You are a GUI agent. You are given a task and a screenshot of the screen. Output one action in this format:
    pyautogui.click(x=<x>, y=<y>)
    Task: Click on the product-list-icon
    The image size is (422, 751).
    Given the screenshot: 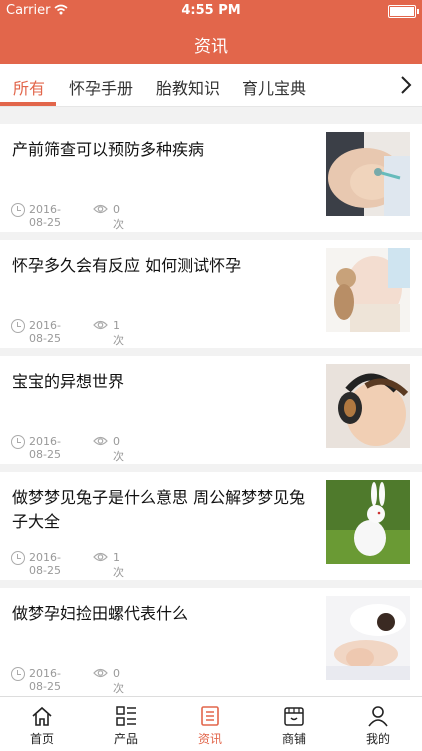 What is the action you would take?
    pyautogui.click(x=126, y=716)
    